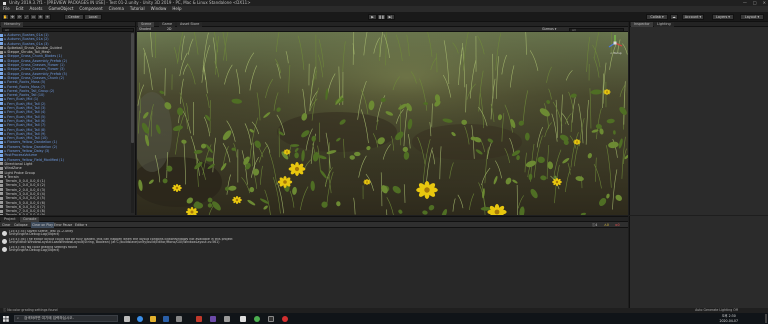 This screenshot has width=768, height=324. What do you see at coordinates (18, 318) in the screenshot?
I see `search-icon: ⌕` at bounding box center [18, 318].